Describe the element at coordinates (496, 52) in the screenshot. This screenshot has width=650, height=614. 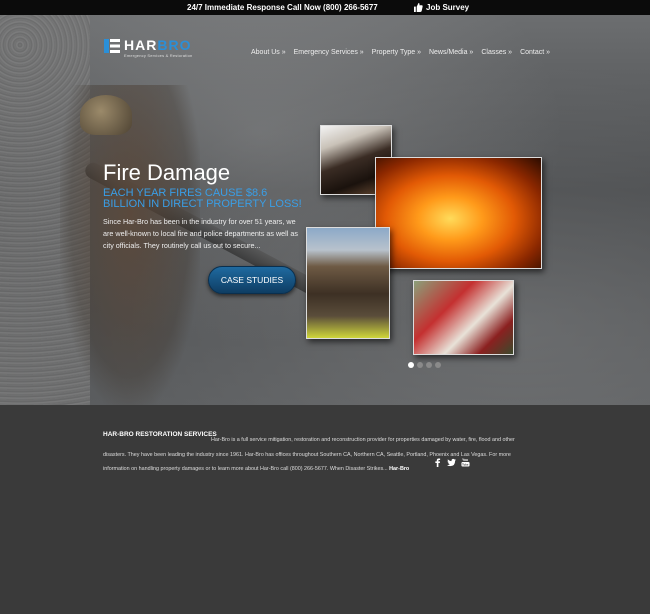
I see `nav-classes: Classes »` at that location.